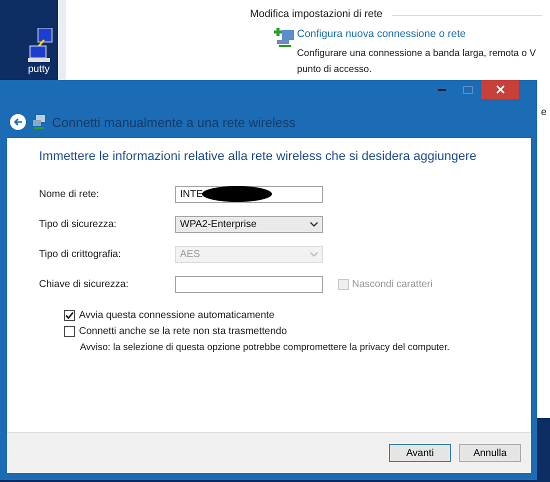 The width and height of the screenshot is (550, 482). I want to click on maximize-icon, so click(468, 90).